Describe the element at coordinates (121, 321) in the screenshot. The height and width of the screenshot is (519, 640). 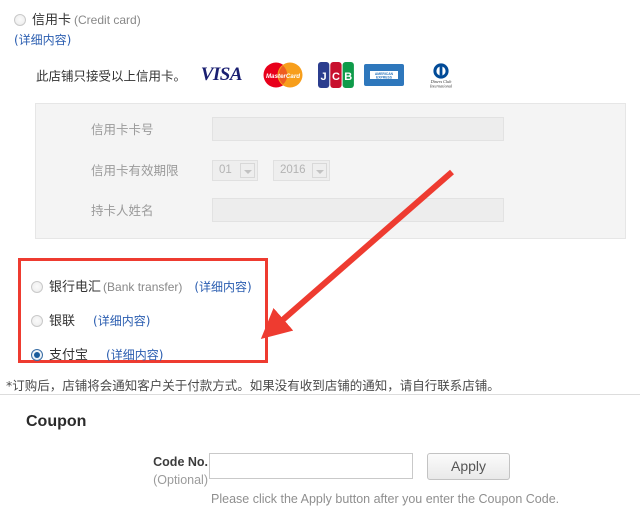
I see `unionpay-detail-link: (详细内容)` at that location.